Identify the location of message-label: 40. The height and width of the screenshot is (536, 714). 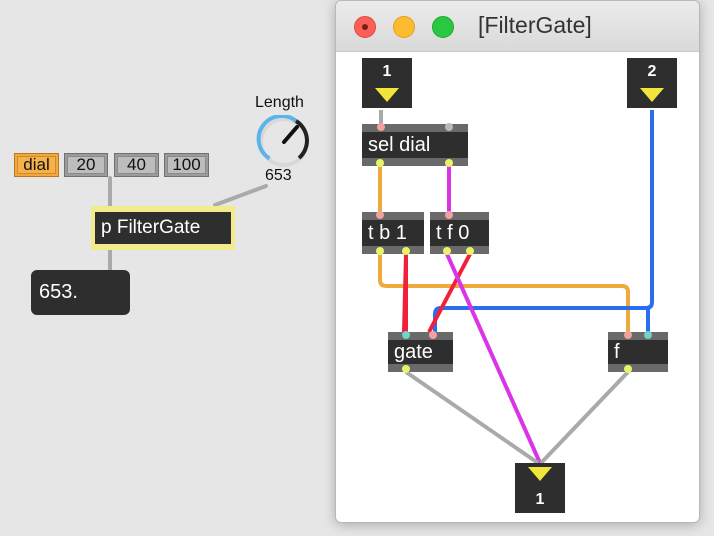
(136, 164).